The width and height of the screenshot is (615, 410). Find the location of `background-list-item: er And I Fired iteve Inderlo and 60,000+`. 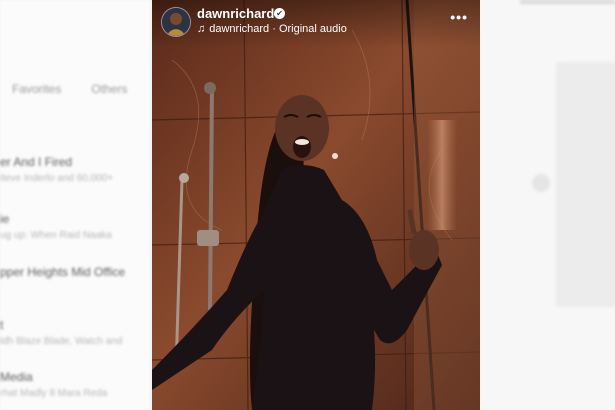

background-list-item: er And I Fired iteve Inderlo and 60,000+ is located at coordinates (75, 169).